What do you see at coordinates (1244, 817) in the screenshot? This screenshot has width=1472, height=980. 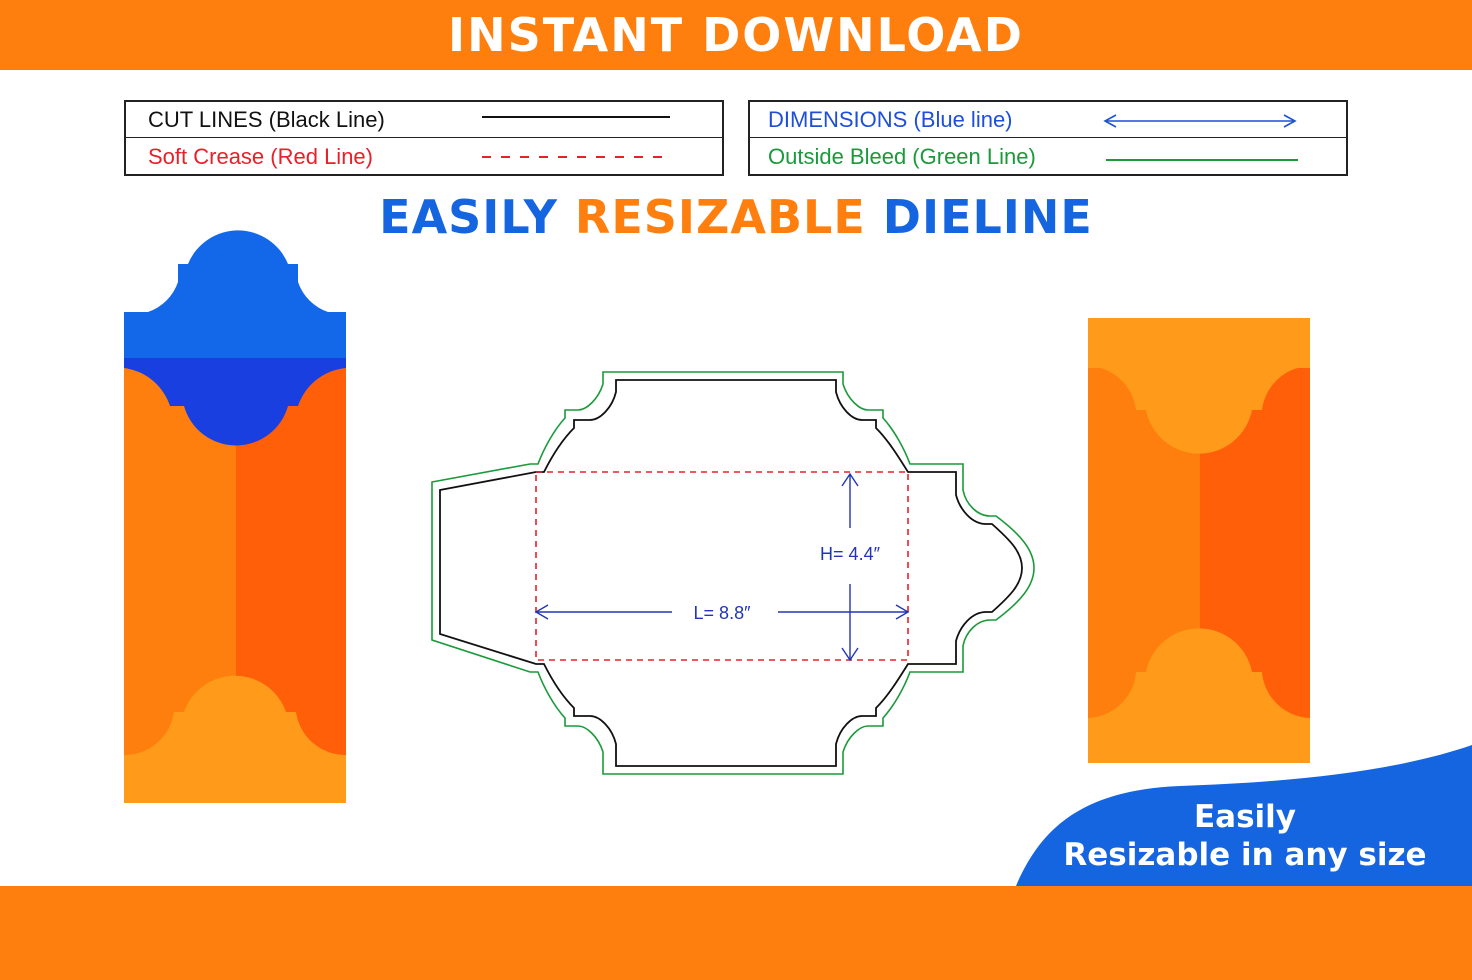 I see `badge-line-1: Easily` at bounding box center [1244, 817].